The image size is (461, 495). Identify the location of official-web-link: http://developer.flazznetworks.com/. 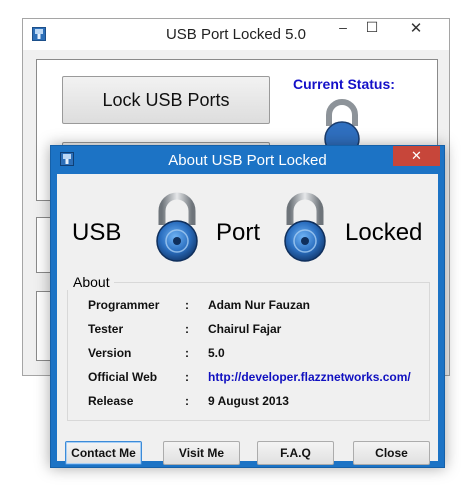
(309, 377).